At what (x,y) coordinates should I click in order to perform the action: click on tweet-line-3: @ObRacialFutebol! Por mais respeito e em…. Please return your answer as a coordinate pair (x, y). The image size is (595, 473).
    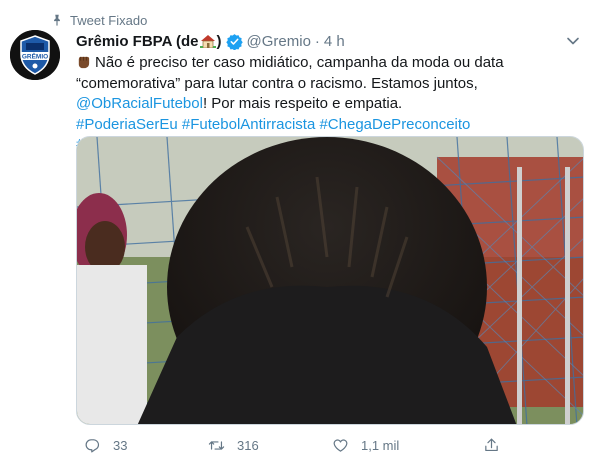
    Looking at the image, I should click on (328, 104).